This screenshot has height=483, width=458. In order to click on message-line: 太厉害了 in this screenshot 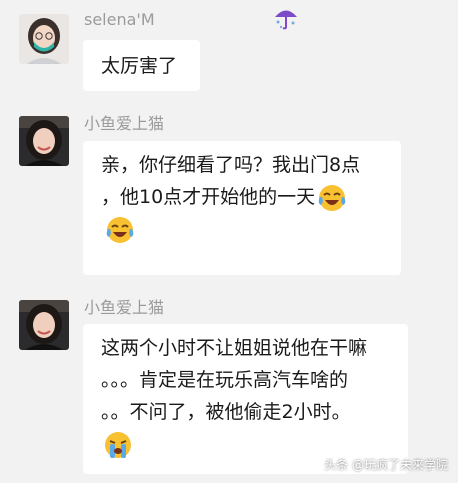, I will do `click(139, 66)`.